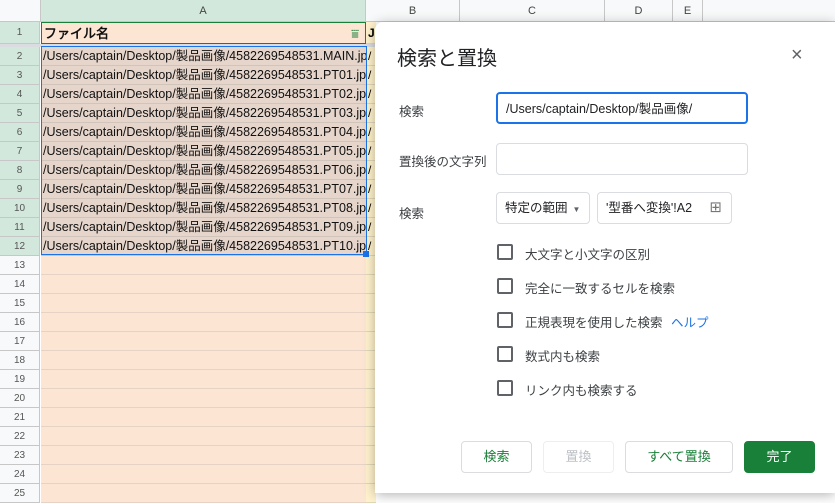  Describe the element at coordinates (20, 474) in the screenshot. I see `row-header: 24` at that location.